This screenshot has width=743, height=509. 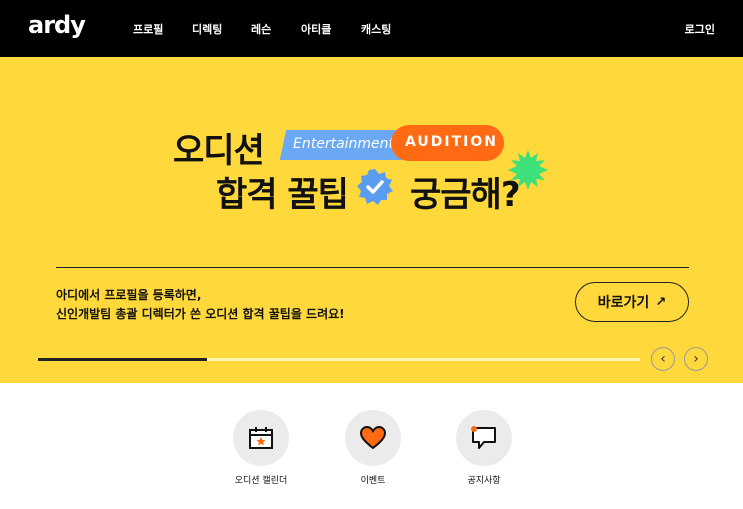 I want to click on entertainment-tag: Entertainment, so click(x=344, y=144).